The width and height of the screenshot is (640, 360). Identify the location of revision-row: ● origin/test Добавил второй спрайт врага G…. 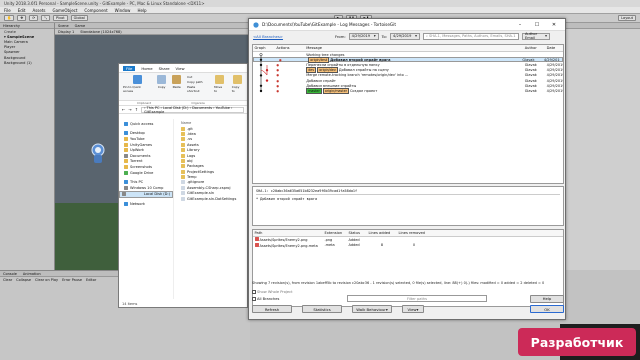
(408, 59).